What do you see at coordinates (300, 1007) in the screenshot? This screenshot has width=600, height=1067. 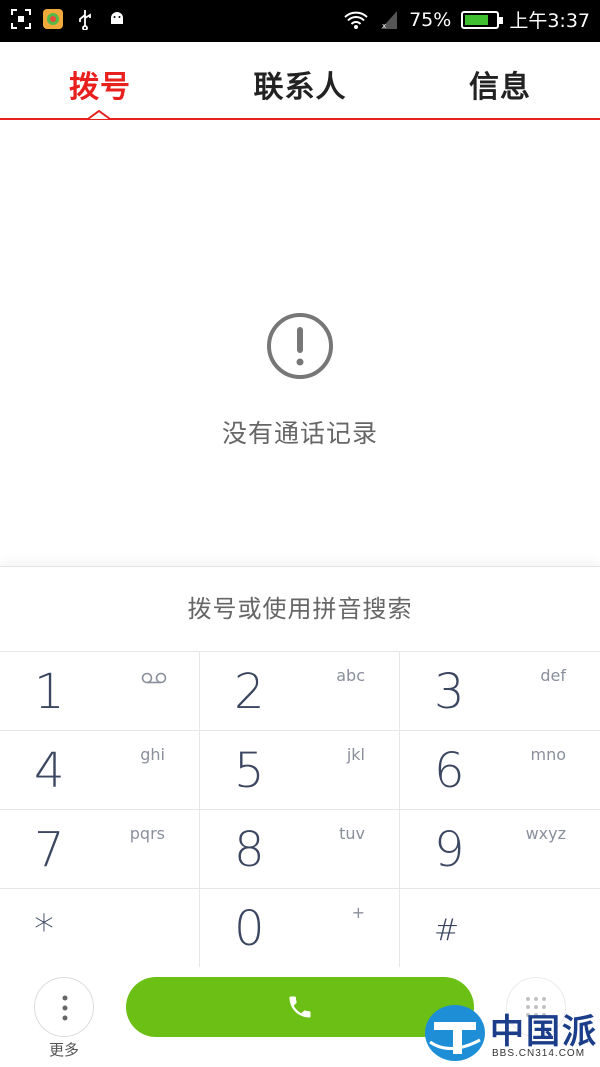 I see `phone-icon` at bounding box center [300, 1007].